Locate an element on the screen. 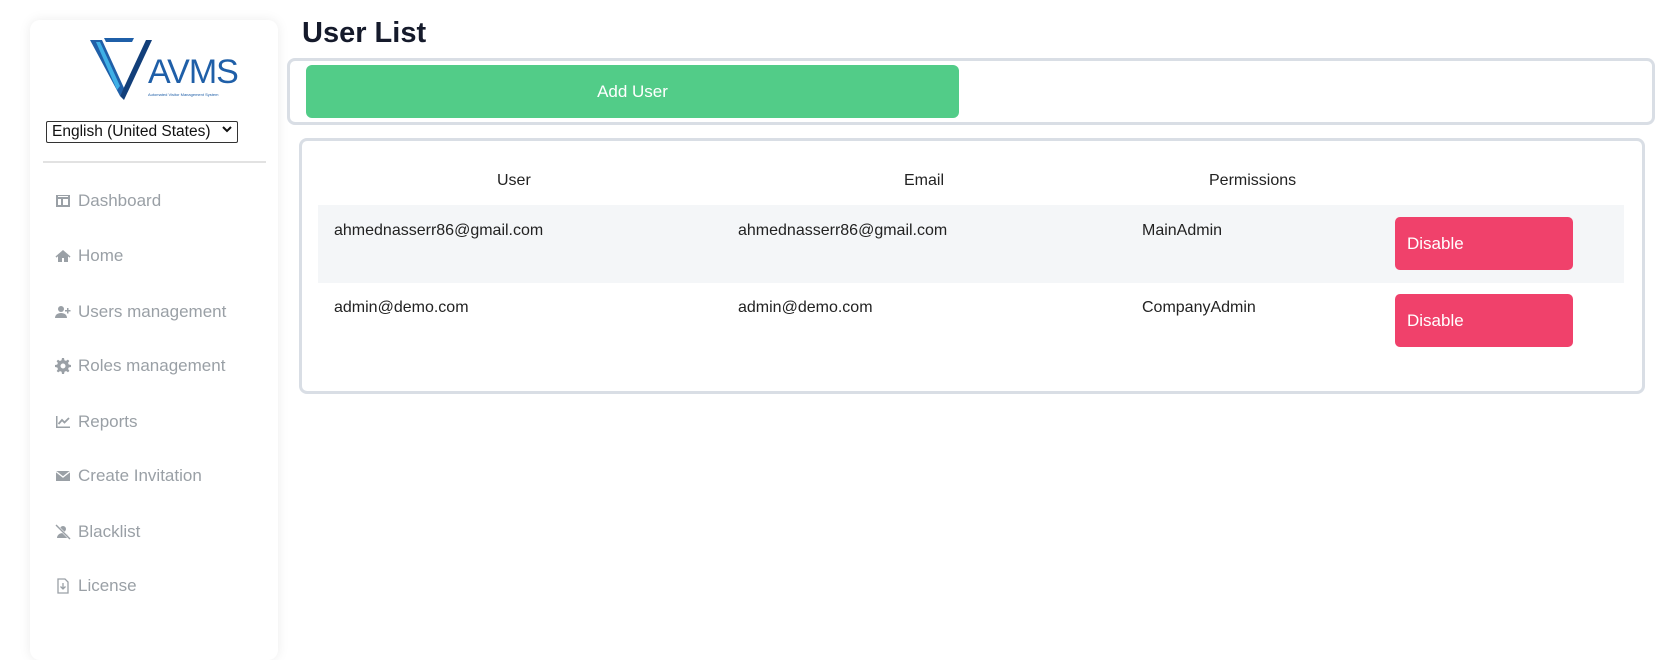 The image size is (1656, 660). cell-email: admin@demo.com is located at coordinates (805, 307).